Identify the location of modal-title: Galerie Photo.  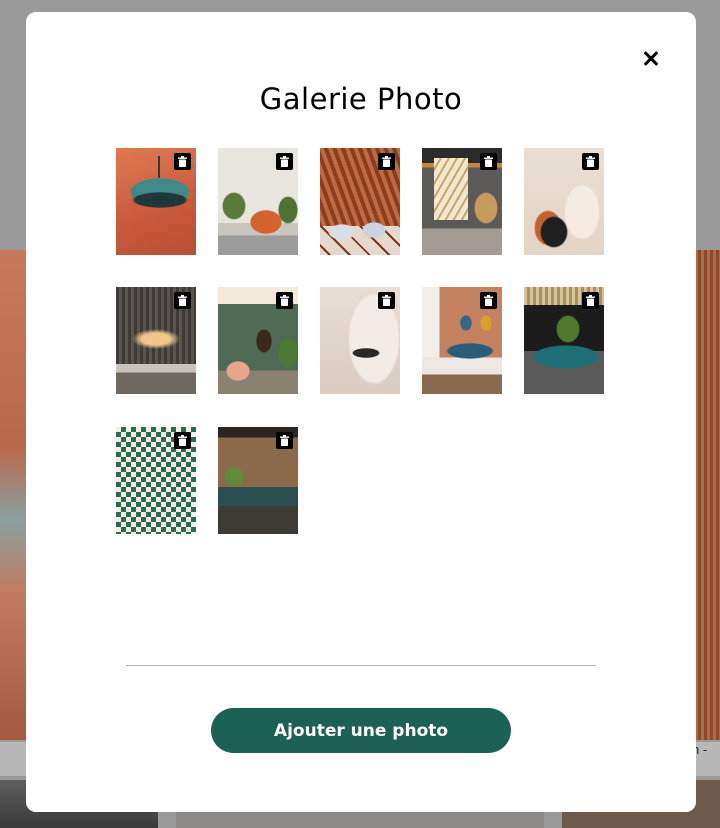
(361, 99).